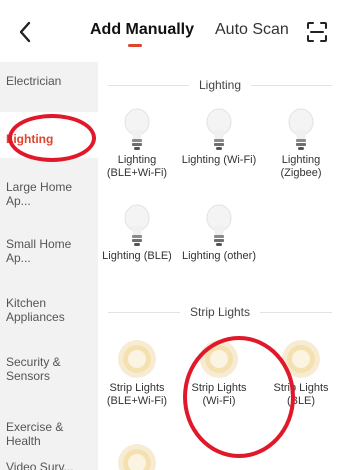  I want to click on scan-button, so click(317, 32).